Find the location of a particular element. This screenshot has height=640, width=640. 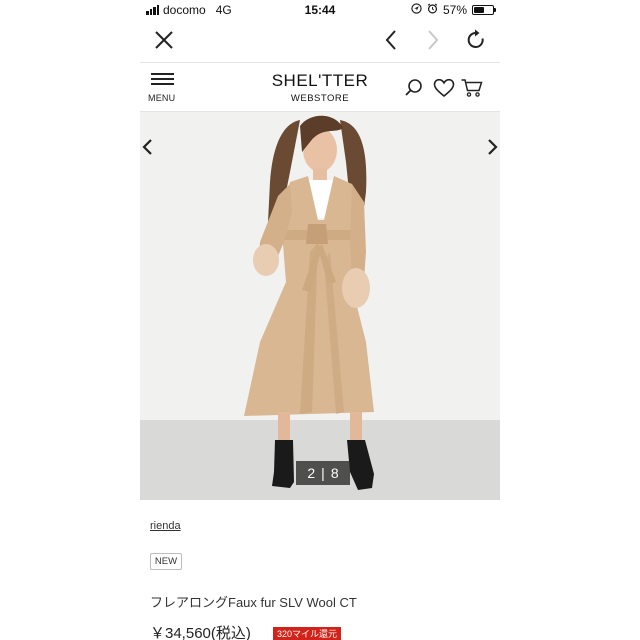

status-right: 57% is located at coordinates (453, 10).